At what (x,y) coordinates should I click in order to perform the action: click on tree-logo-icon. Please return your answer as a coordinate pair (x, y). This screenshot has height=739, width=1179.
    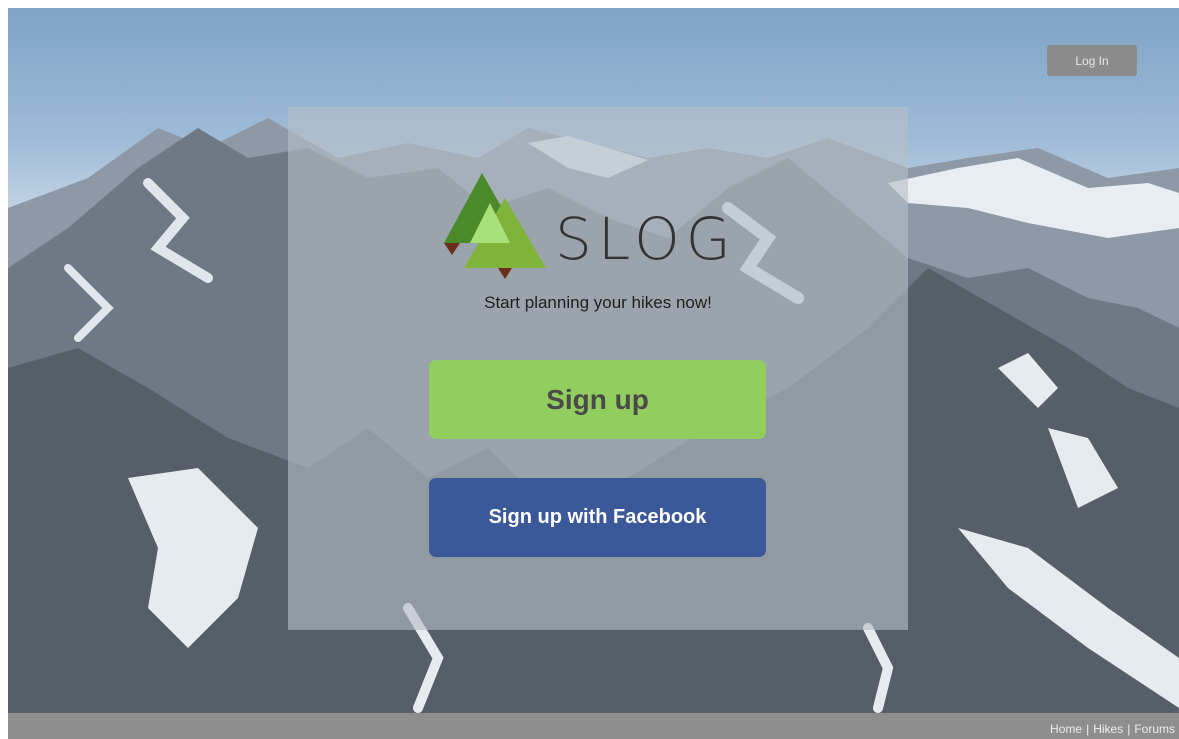
    Looking at the image, I should click on (495, 226).